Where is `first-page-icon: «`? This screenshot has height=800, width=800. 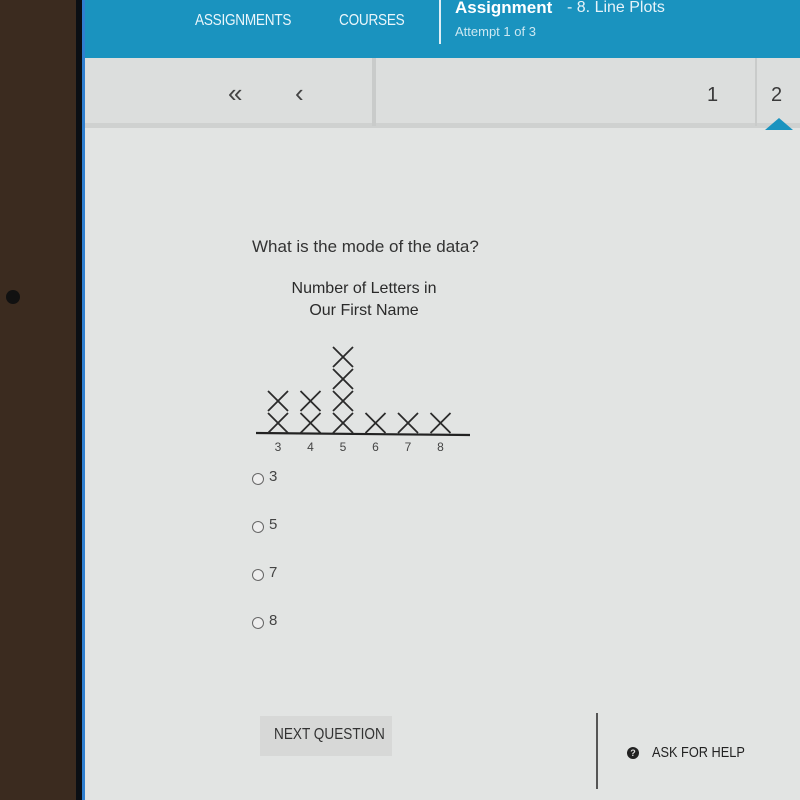 first-page-icon: « is located at coordinates (235, 93).